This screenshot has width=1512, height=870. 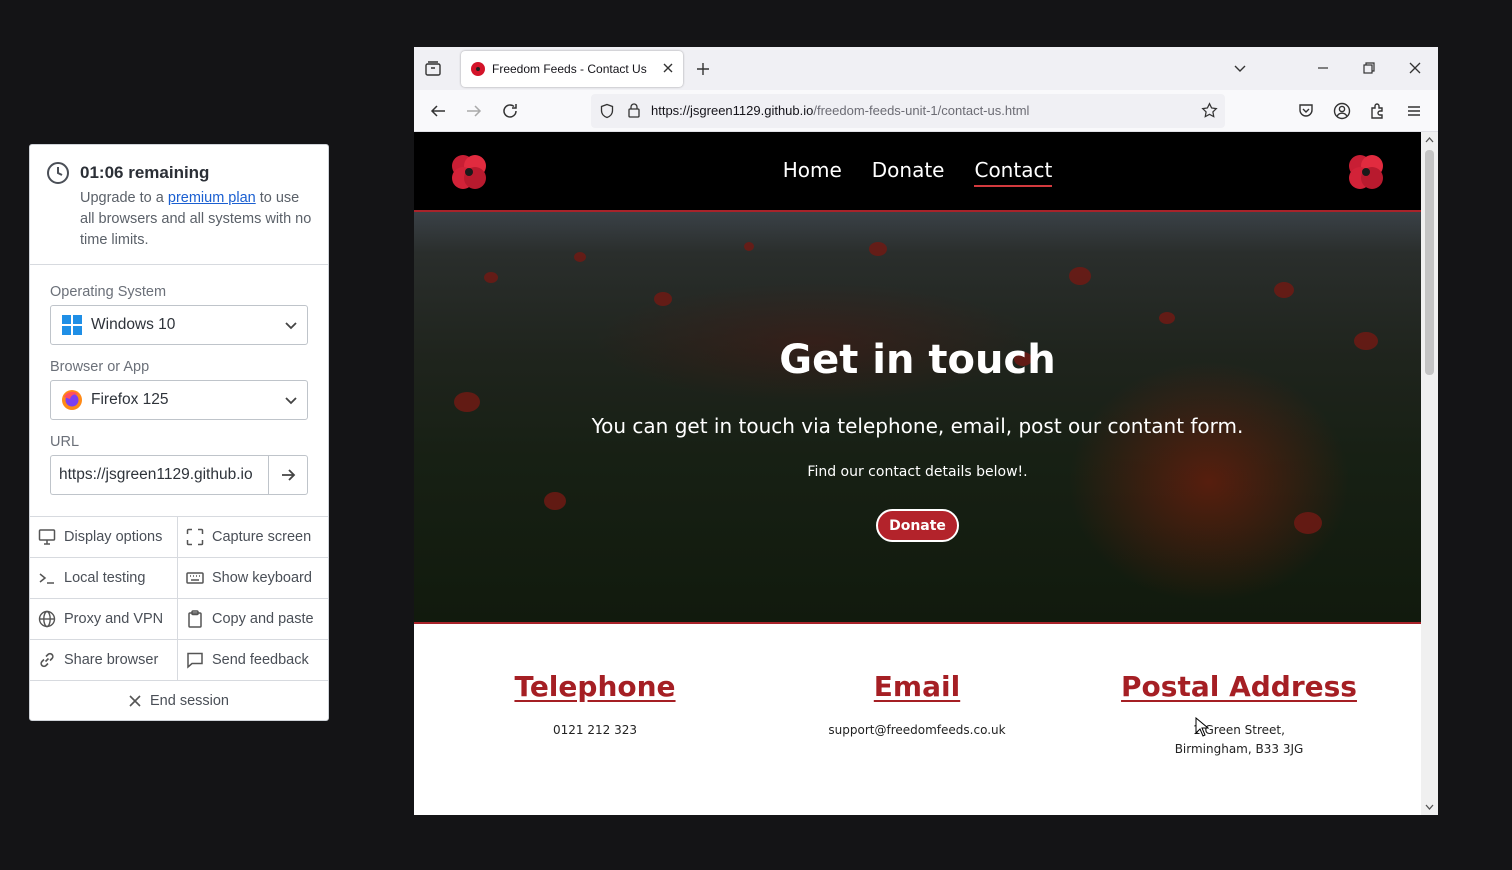 I want to click on proxy-vpn-label: Proxy and VPN, so click(x=114, y=619).